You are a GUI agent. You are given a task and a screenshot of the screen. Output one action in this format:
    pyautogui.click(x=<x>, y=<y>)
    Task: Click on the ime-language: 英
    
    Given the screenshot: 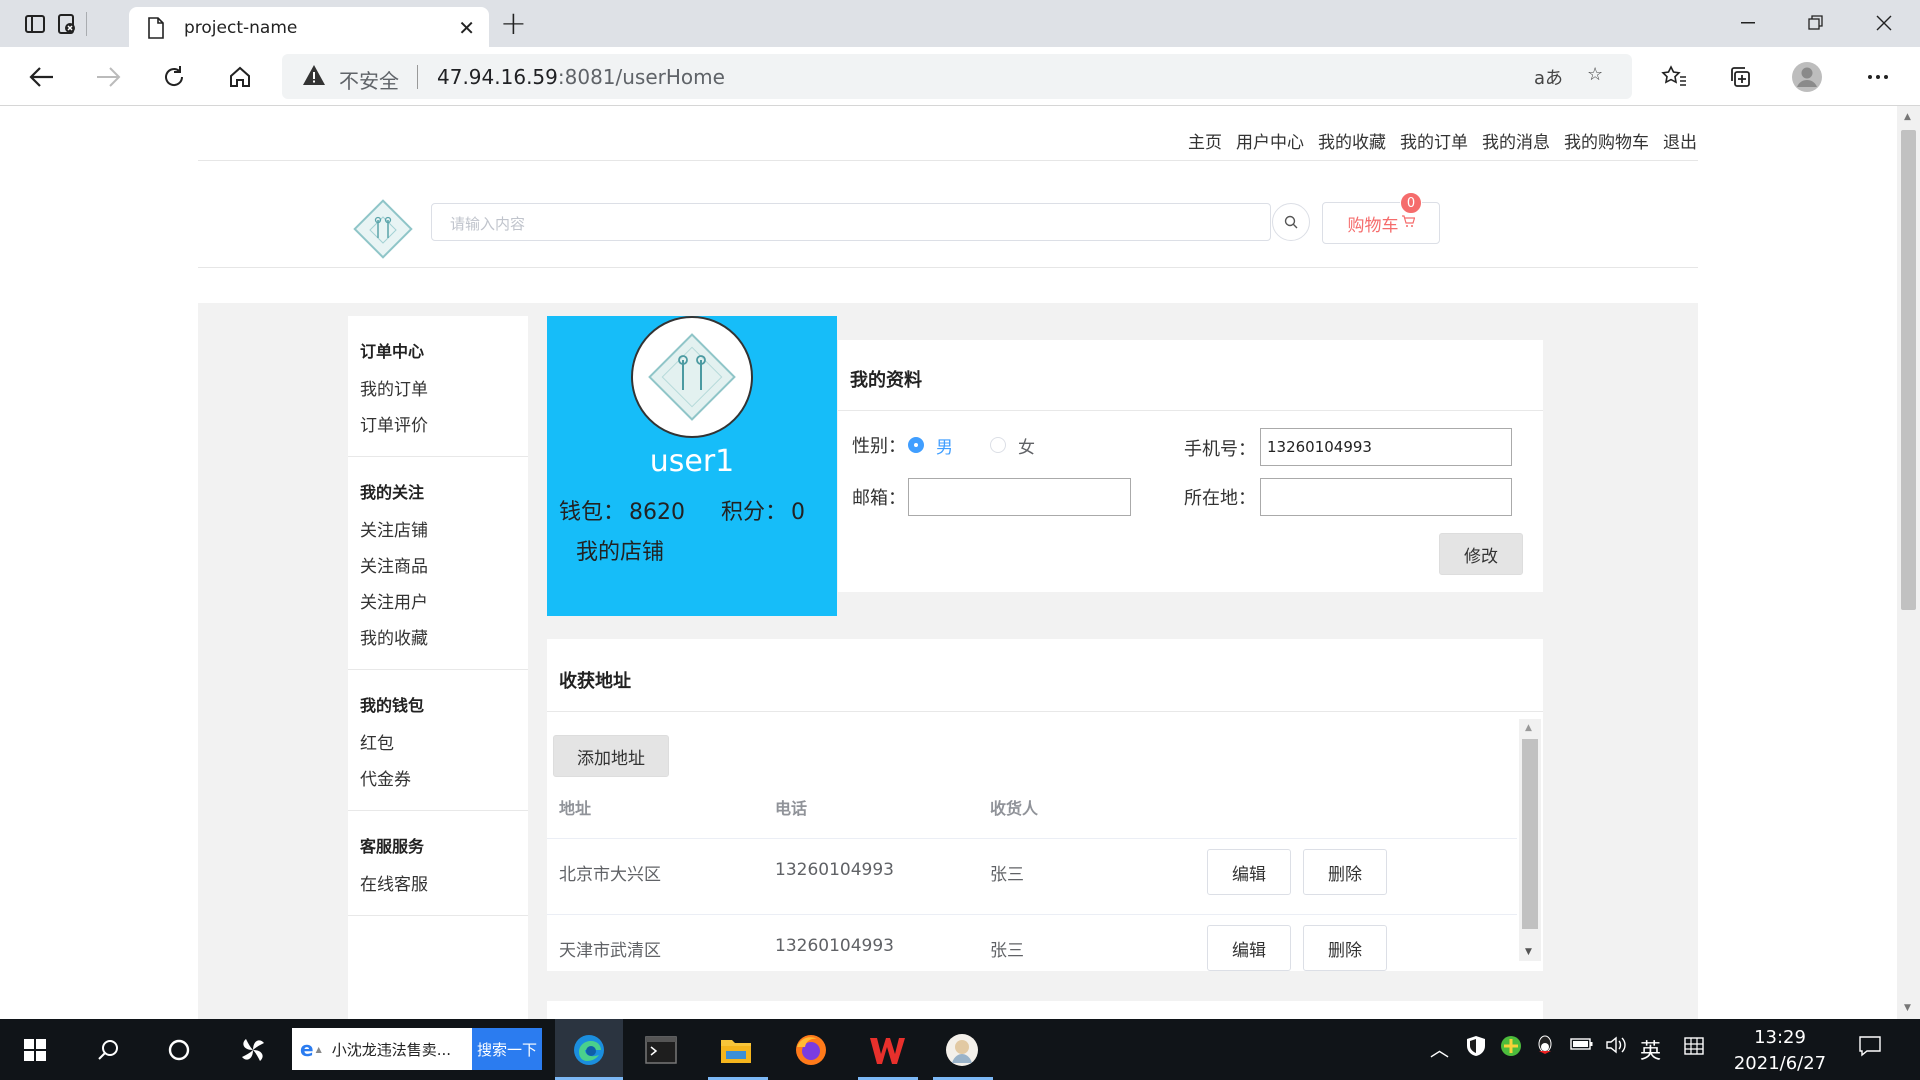 What is the action you would take?
    pyautogui.click(x=1650, y=1050)
    